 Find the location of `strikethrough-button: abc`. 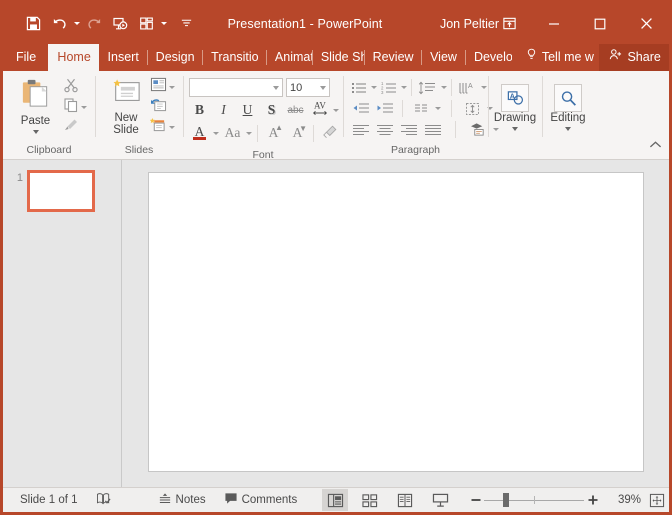

strikethrough-button: abc is located at coordinates (295, 110).